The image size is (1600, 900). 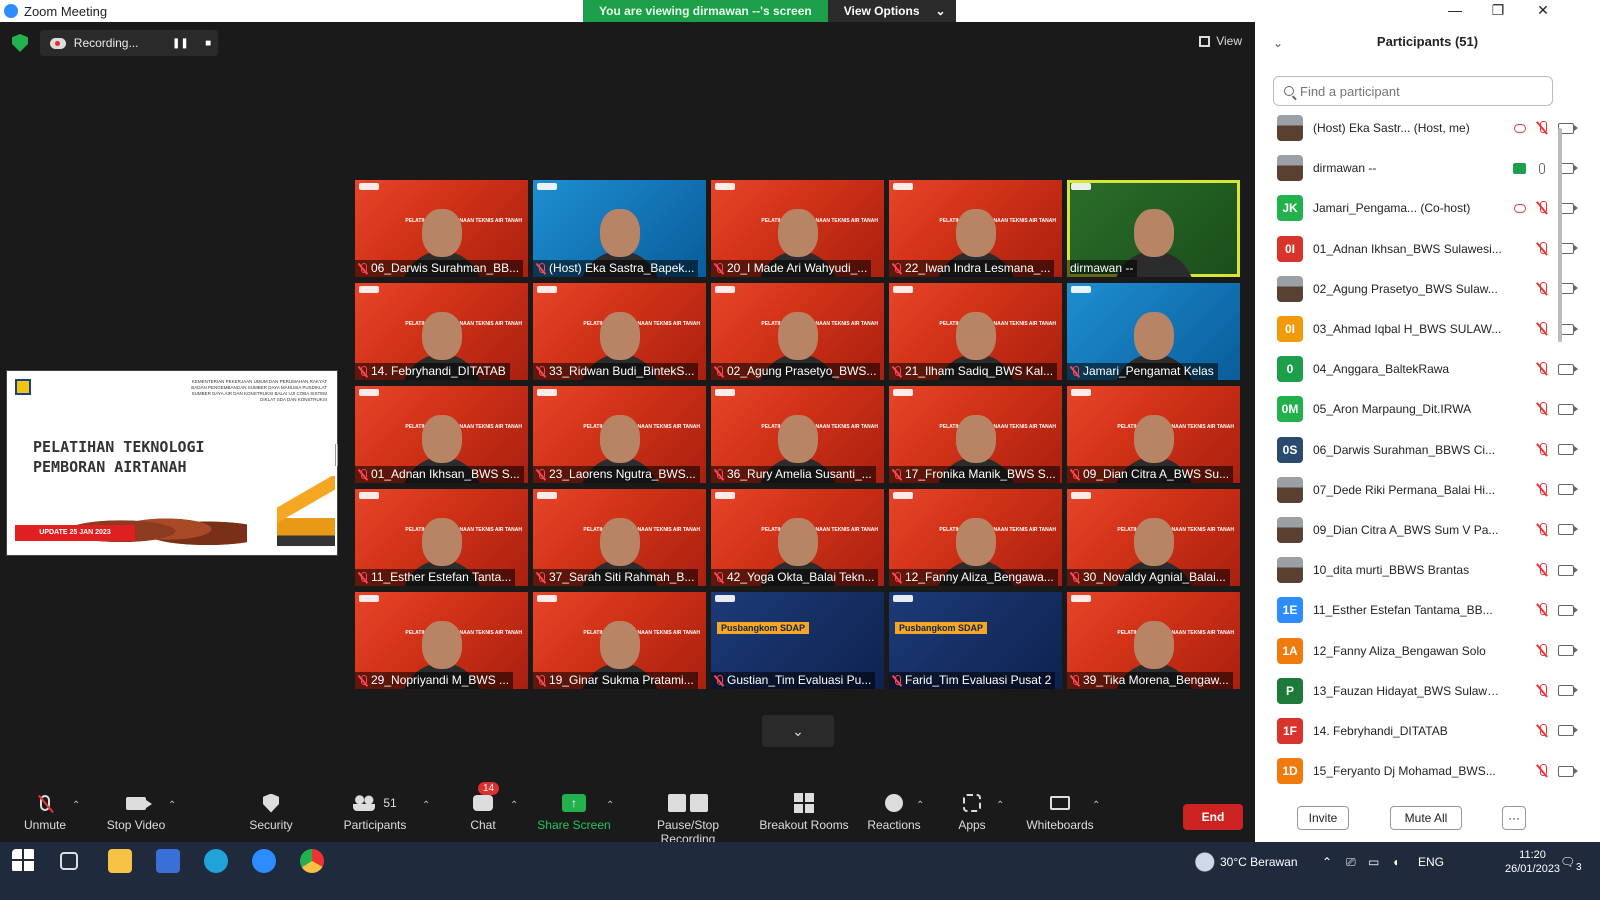 I want to click on stop-recording-button: ■, so click(x=208, y=43).